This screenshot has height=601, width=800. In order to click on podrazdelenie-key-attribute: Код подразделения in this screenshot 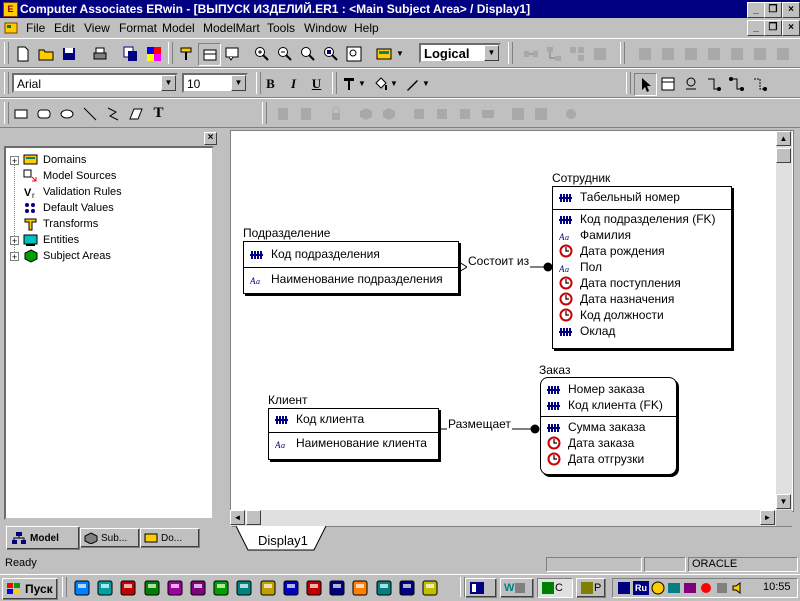, I will do `click(315, 254)`.